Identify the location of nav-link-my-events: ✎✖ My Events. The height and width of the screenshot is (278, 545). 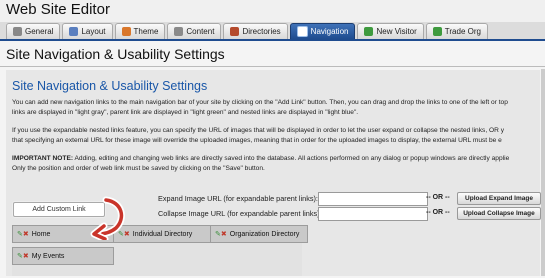
(63, 256).